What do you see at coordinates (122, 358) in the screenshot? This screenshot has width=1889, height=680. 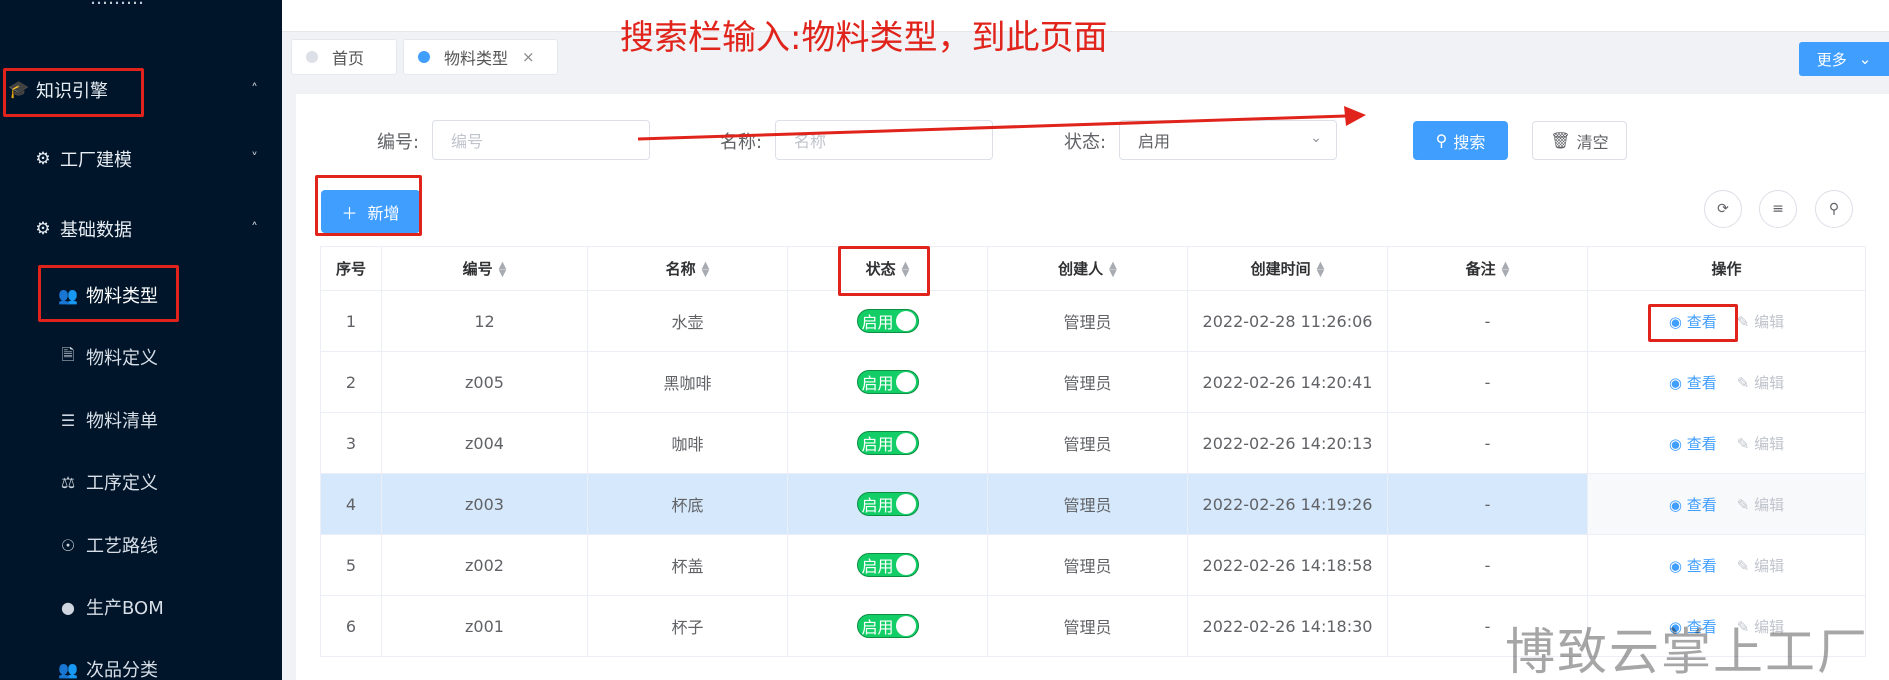 I see `sidebar-item-label: 物料定义` at bounding box center [122, 358].